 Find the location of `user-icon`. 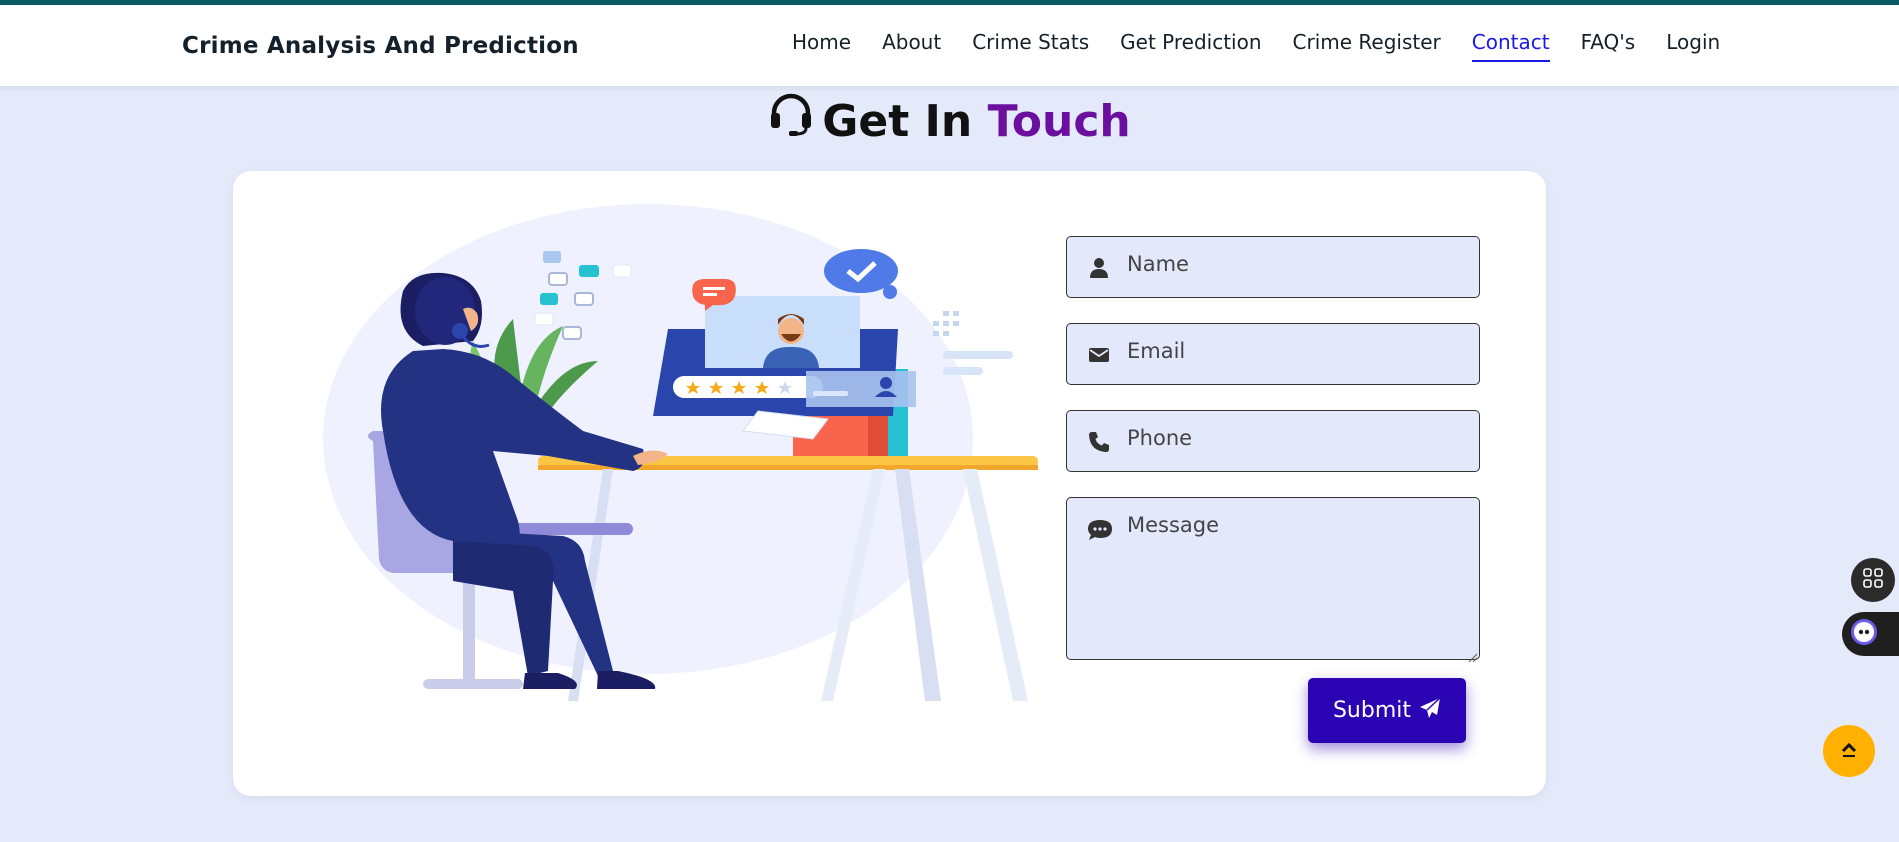

user-icon is located at coordinates (1099, 268).